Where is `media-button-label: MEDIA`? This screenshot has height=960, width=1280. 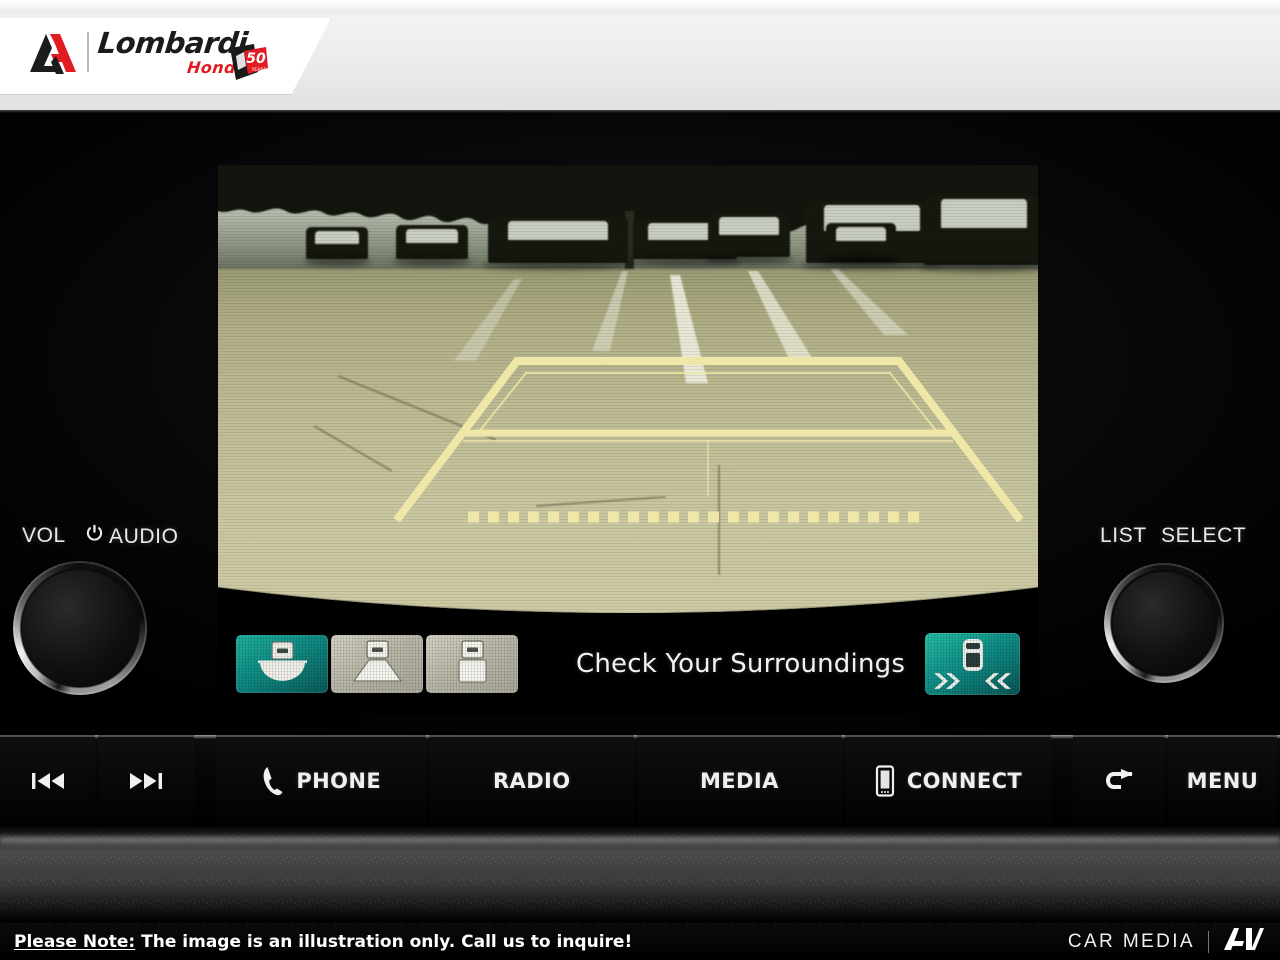 media-button-label: MEDIA is located at coordinates (739, 781).